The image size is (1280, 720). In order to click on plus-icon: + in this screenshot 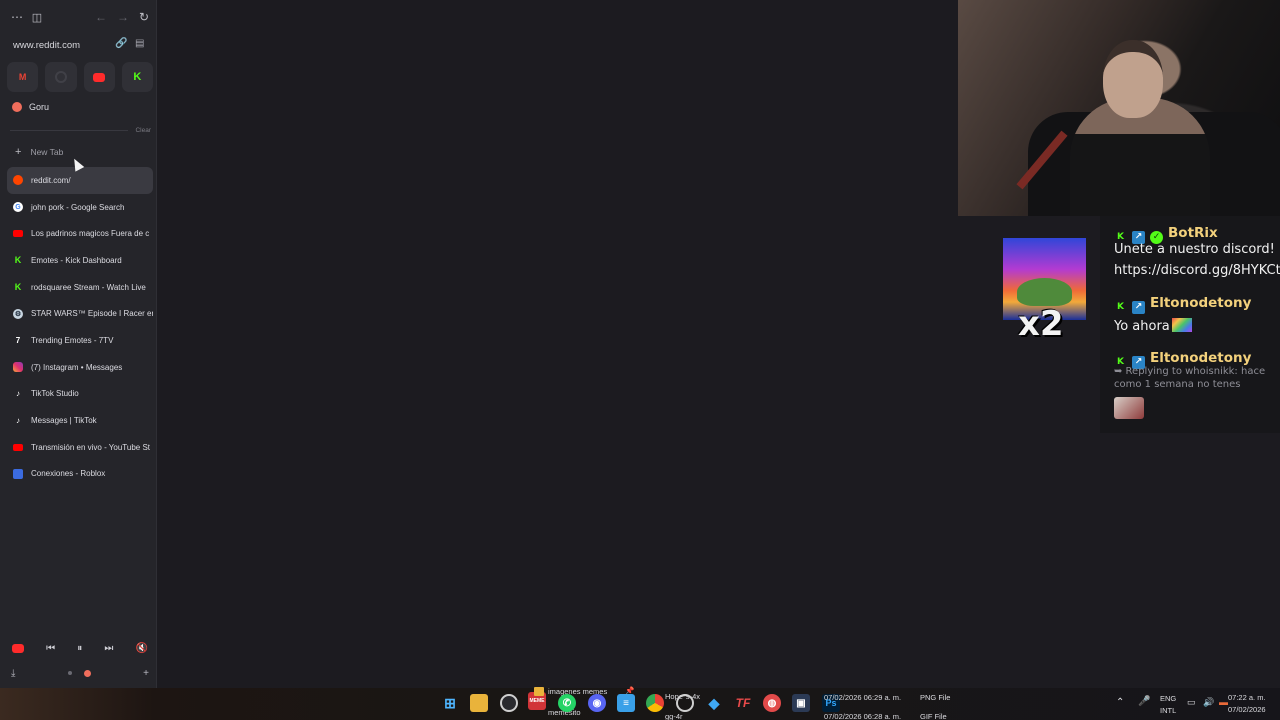, I will do `click(18, 151)`.